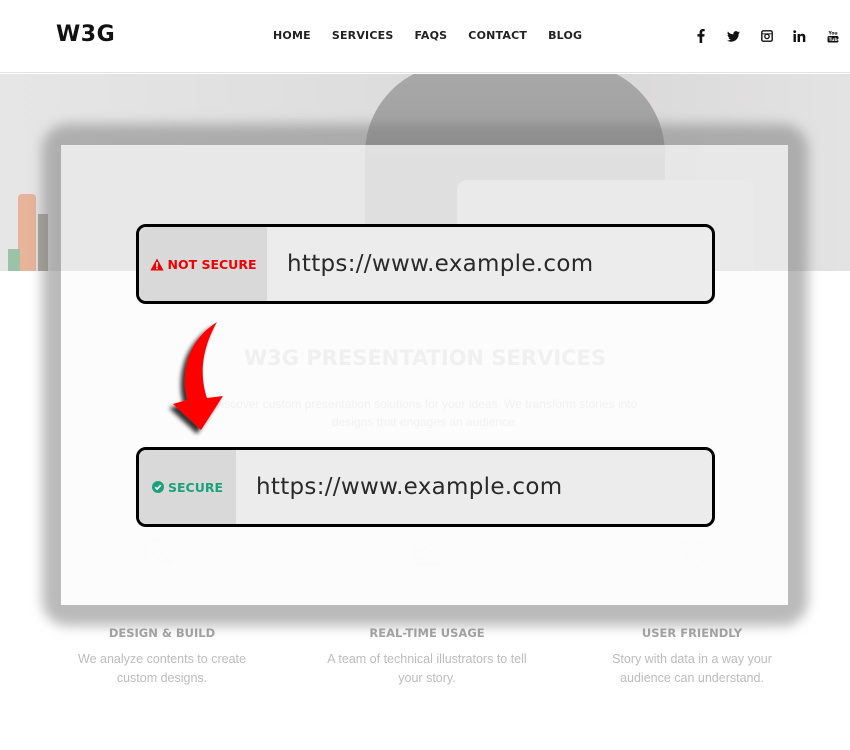  What do you see at coordinates (427, 633) in the screenshot?
I see `feature-title: REAL-TIME USAGE` at bounding box center [427, 633].